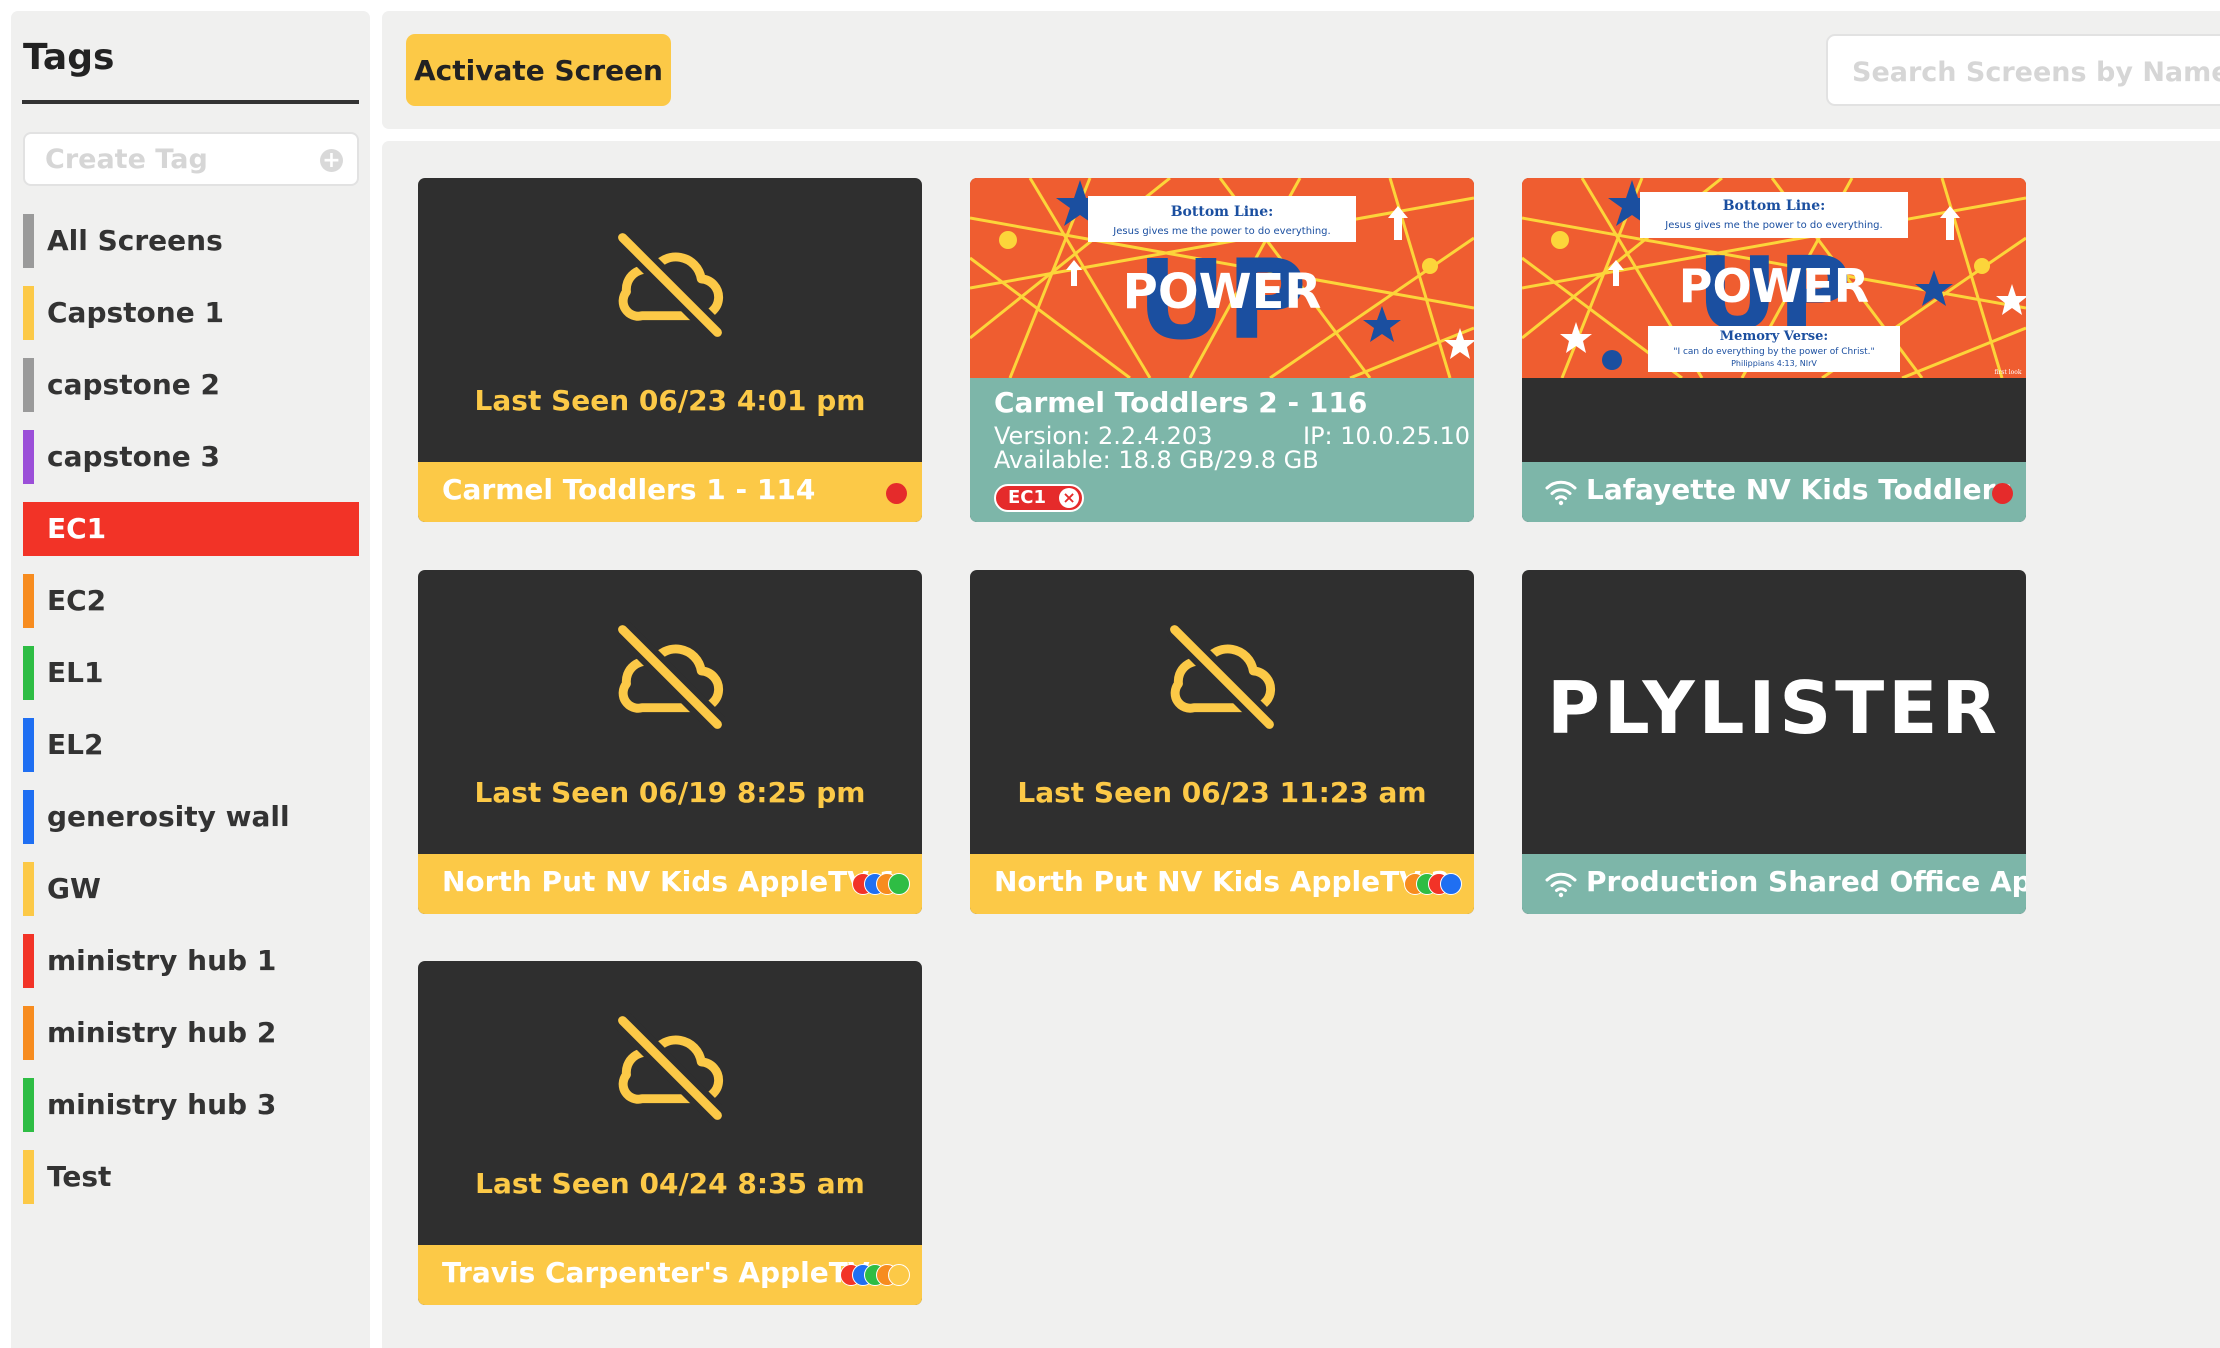 The image size is (2220, 1348). I want to click on tag-item-gw: GW, so click(191, 888).